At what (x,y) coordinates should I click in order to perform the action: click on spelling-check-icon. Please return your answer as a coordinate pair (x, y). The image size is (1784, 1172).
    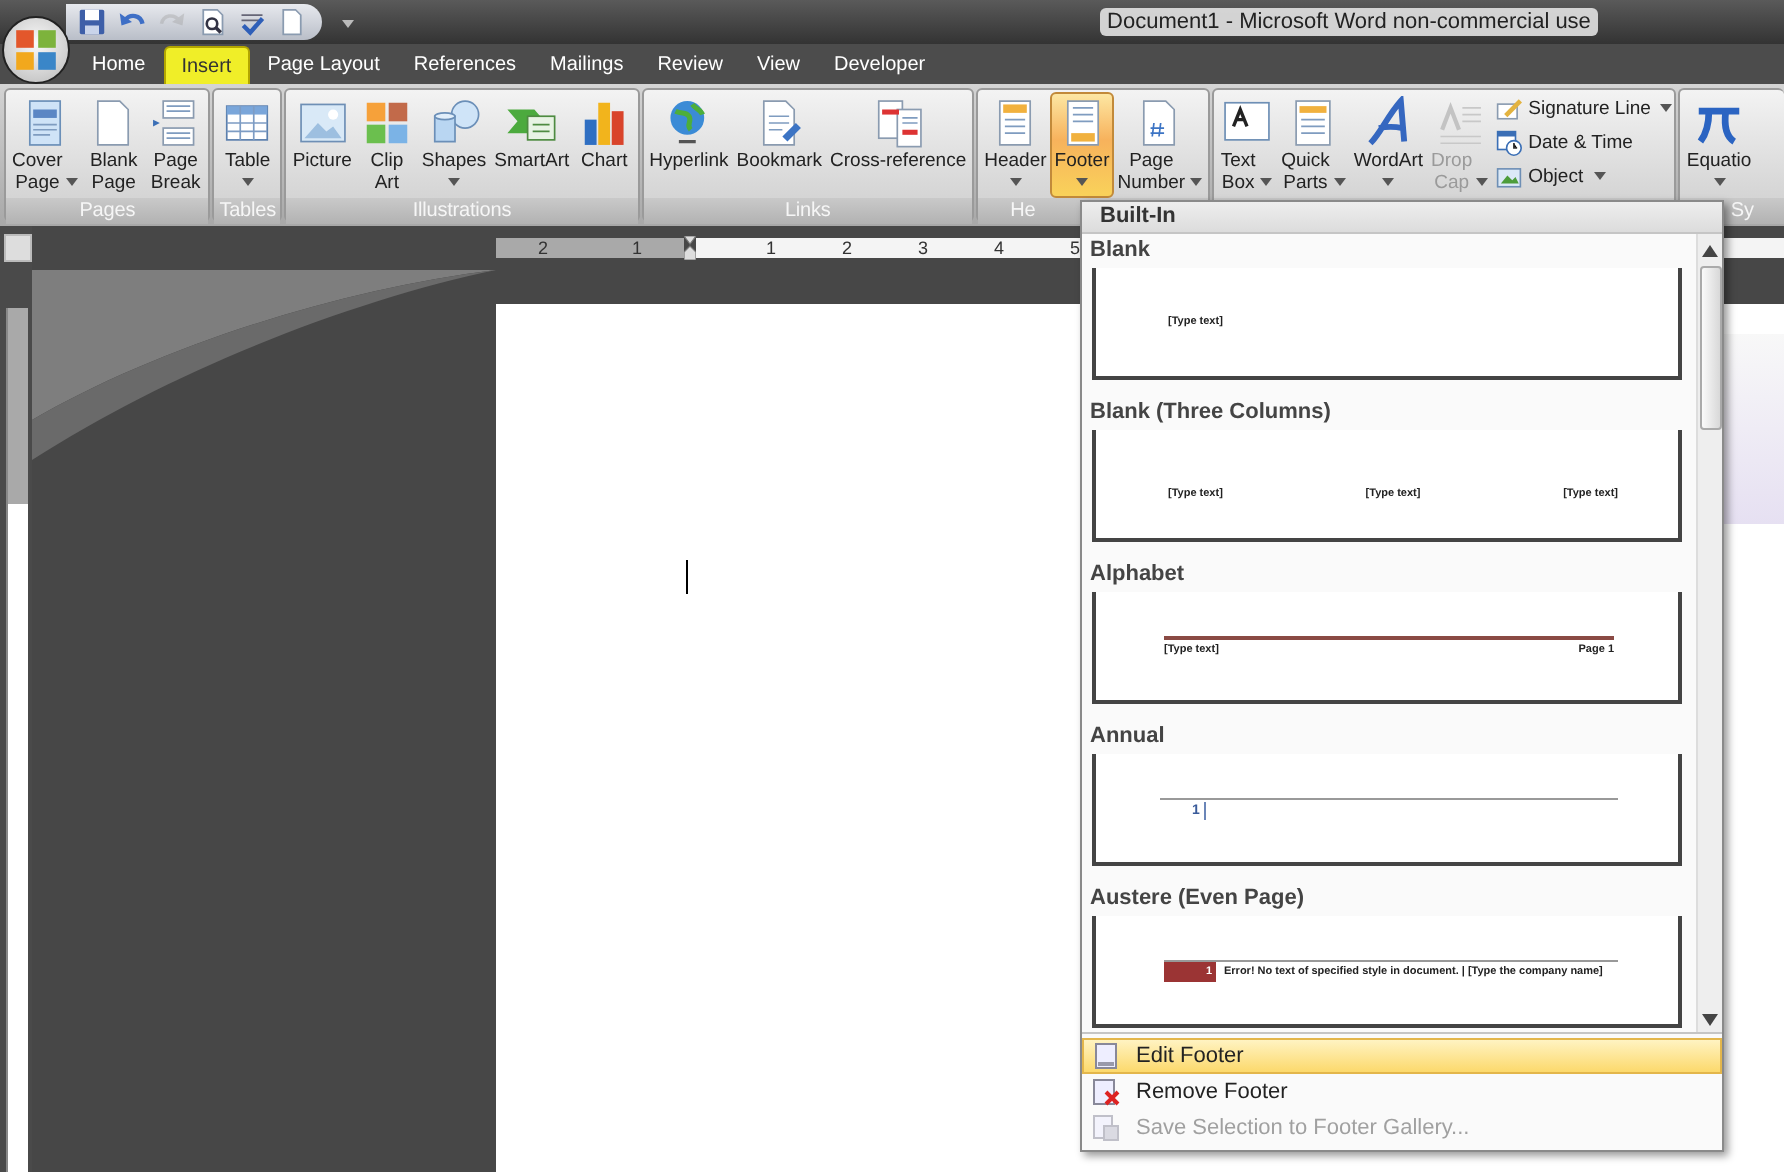
    Looking at the image, I should click on (252, 22).